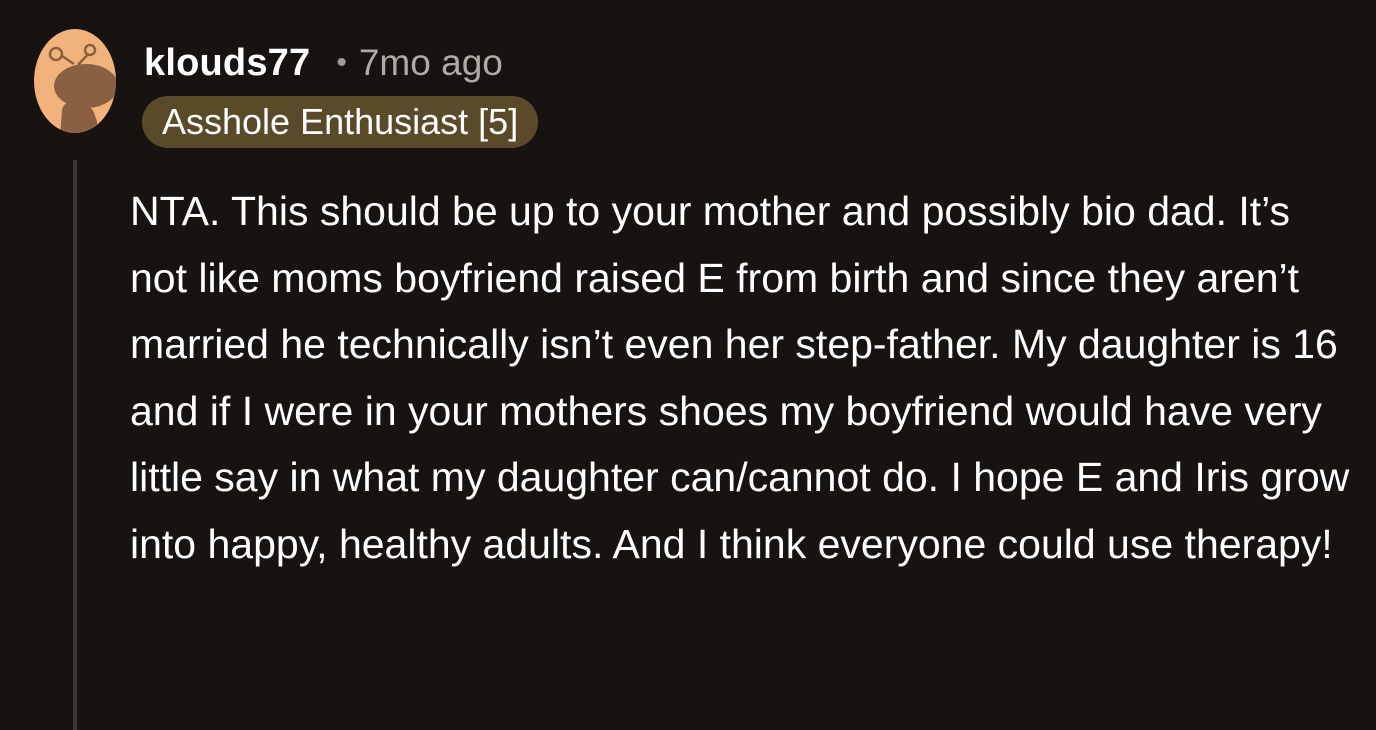  What do you see at coordinates (431, 63) in the screenshot?
I see `timestamp: 7mo ago` at bounding box center [431, 63].